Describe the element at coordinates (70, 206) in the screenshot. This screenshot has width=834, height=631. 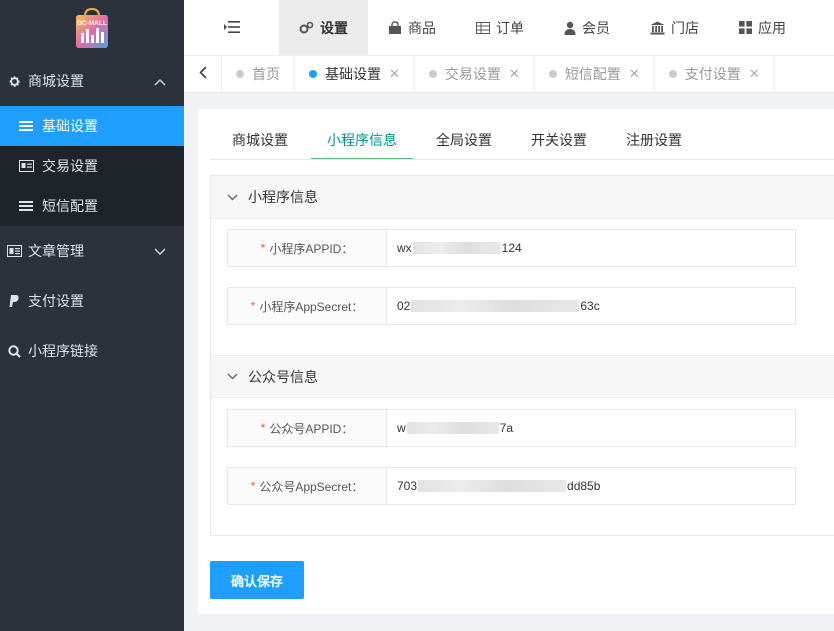
I see `sidebar-item-label: 短信配置` at that location.